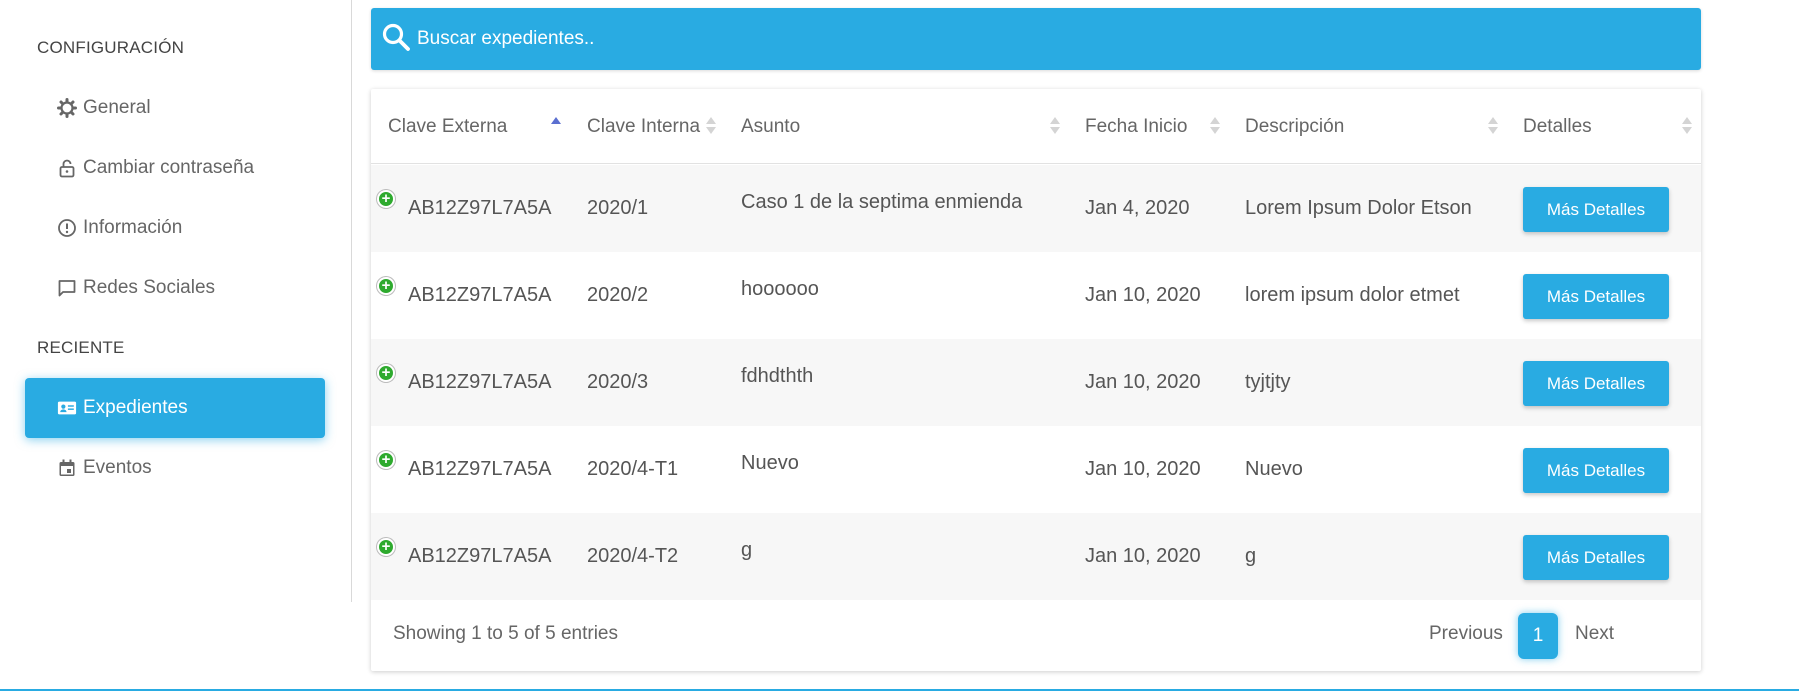 This screenshot has width=1799, height=691. Describe the element at coordinates (1557, 126) in the screenshot. I see `column-header-detalles: Detalles` at that location.